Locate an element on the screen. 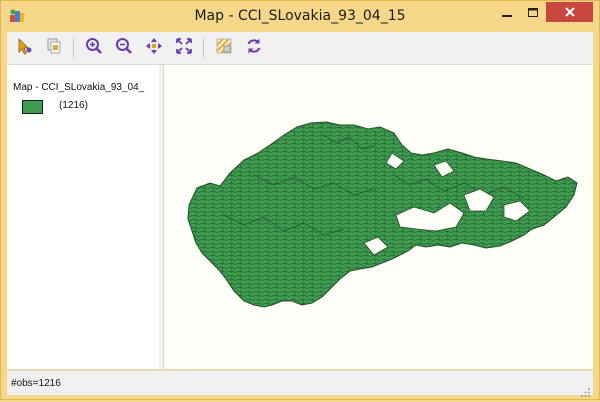 The height and width of the screenshot is (402, 600). status-bar: #obs=1216 is located at coordinates (300, 383).